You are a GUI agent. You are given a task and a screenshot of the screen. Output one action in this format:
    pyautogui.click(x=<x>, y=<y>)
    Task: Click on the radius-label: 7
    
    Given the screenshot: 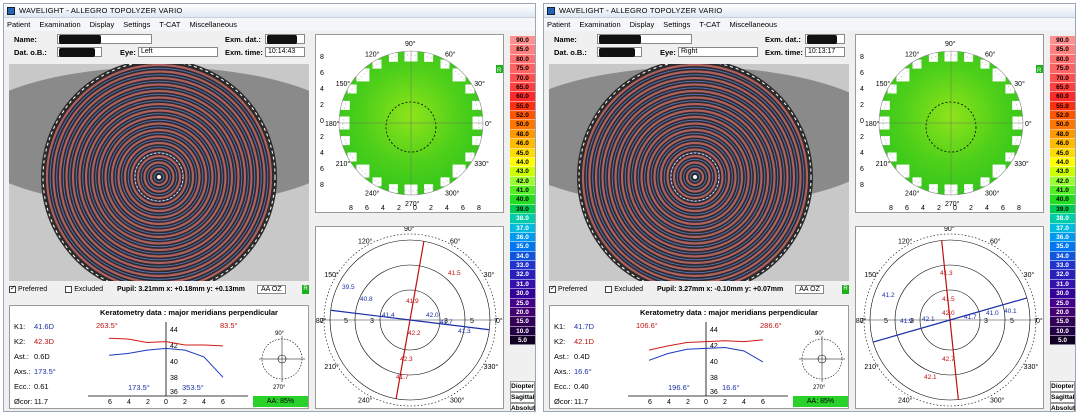 What is the action you would take?
    pyautogui.click(x=322, y=321)
    